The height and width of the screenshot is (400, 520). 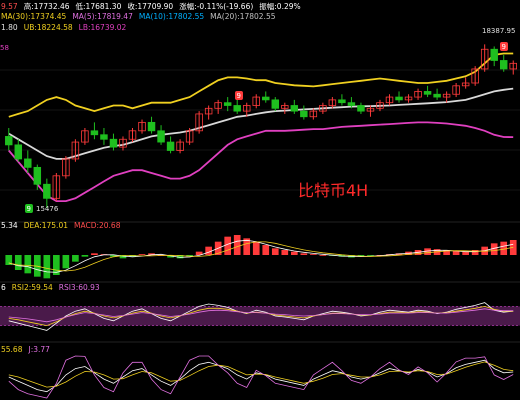 I want to click on boll-header: 1.80 UB:18224.58 LB:16739.02, so click(x=64, y=27).